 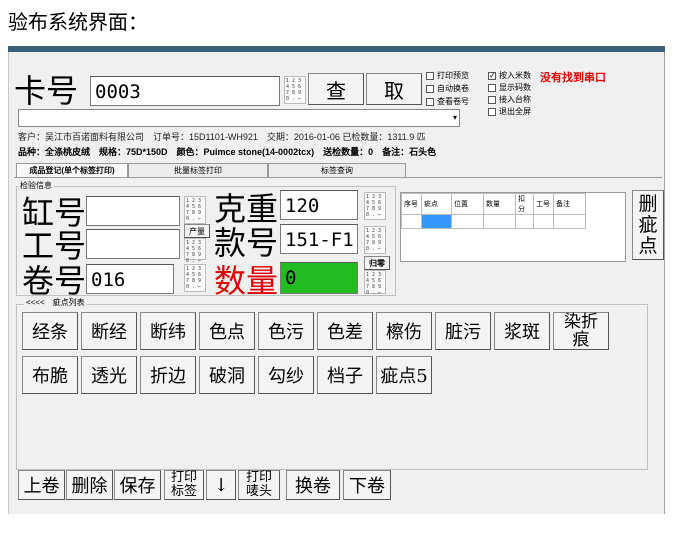 I want to click on weight-input: 120, so click(x=319, y=205).